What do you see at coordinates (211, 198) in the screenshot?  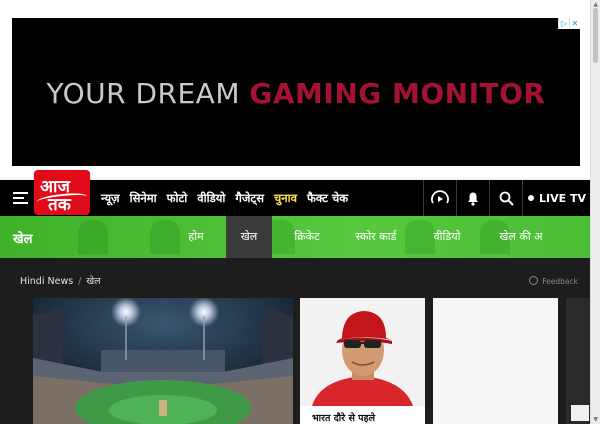 I see `nav-item-video: वीडियो` at bounding box center [211, 198].